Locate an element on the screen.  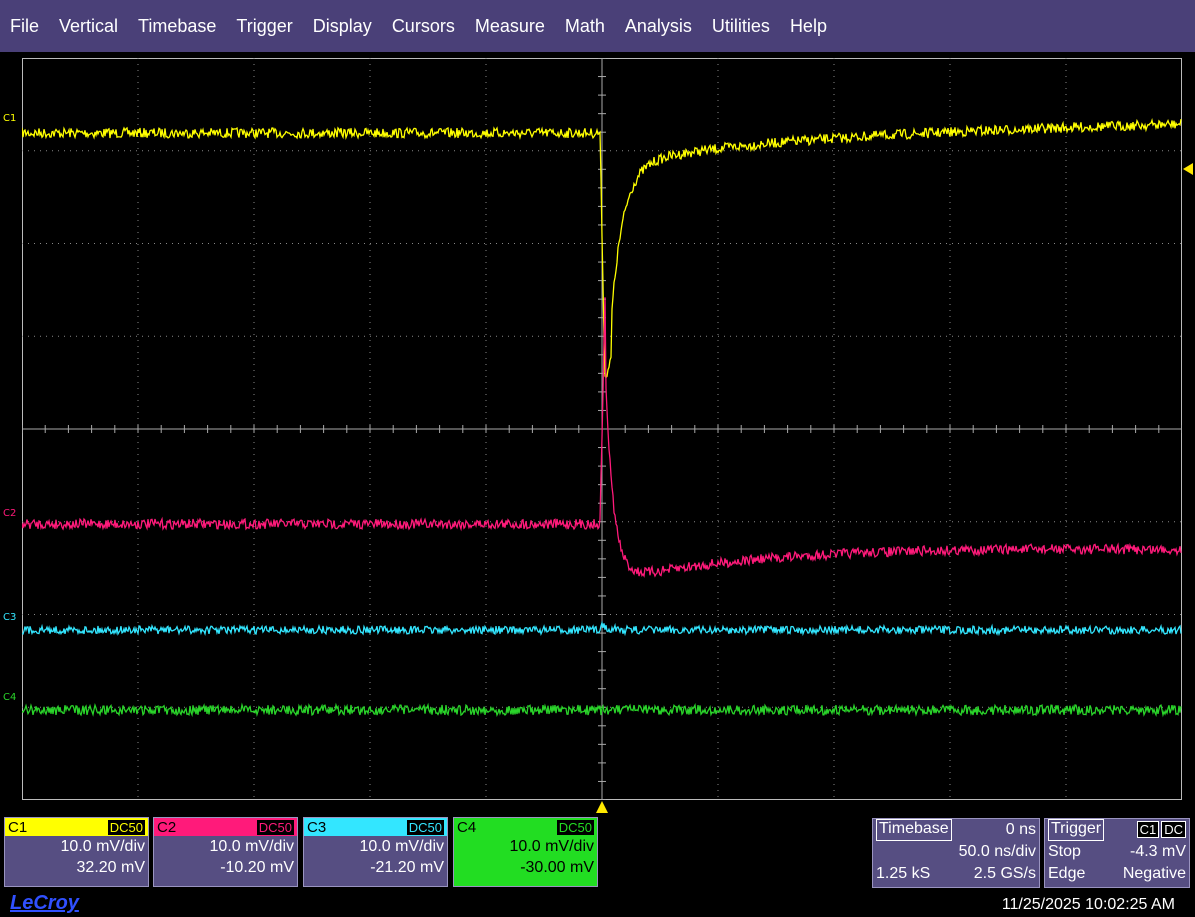
channel-c4-box: C4 DC50 10.0 mV/div -30.00 mV is located at coordinates (525, 852).